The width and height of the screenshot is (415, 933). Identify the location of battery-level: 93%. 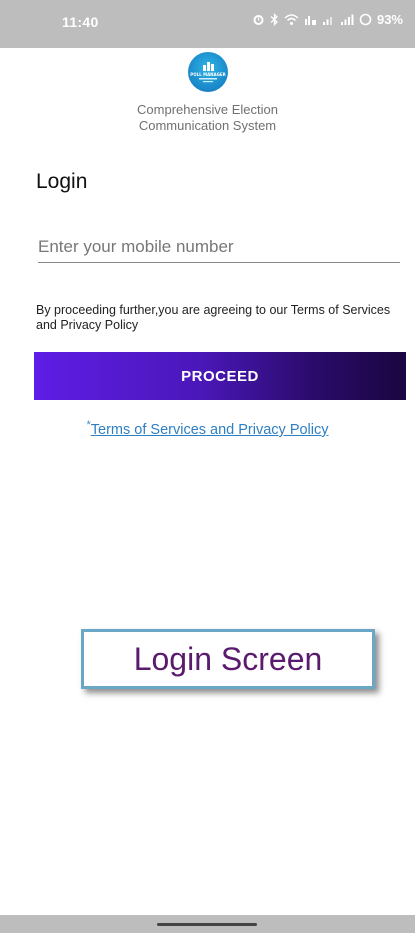
(389, 19).